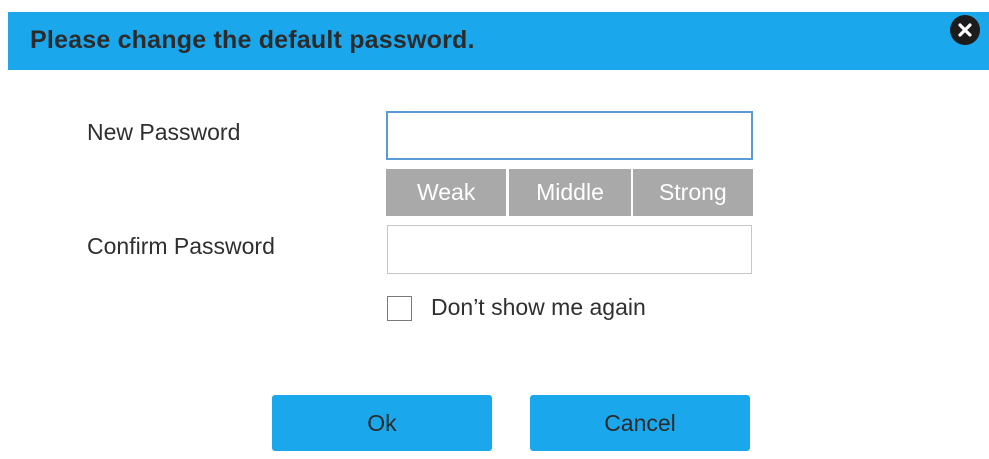 The image size is (989, 459). I want to click on close-button, so click(965, 30).